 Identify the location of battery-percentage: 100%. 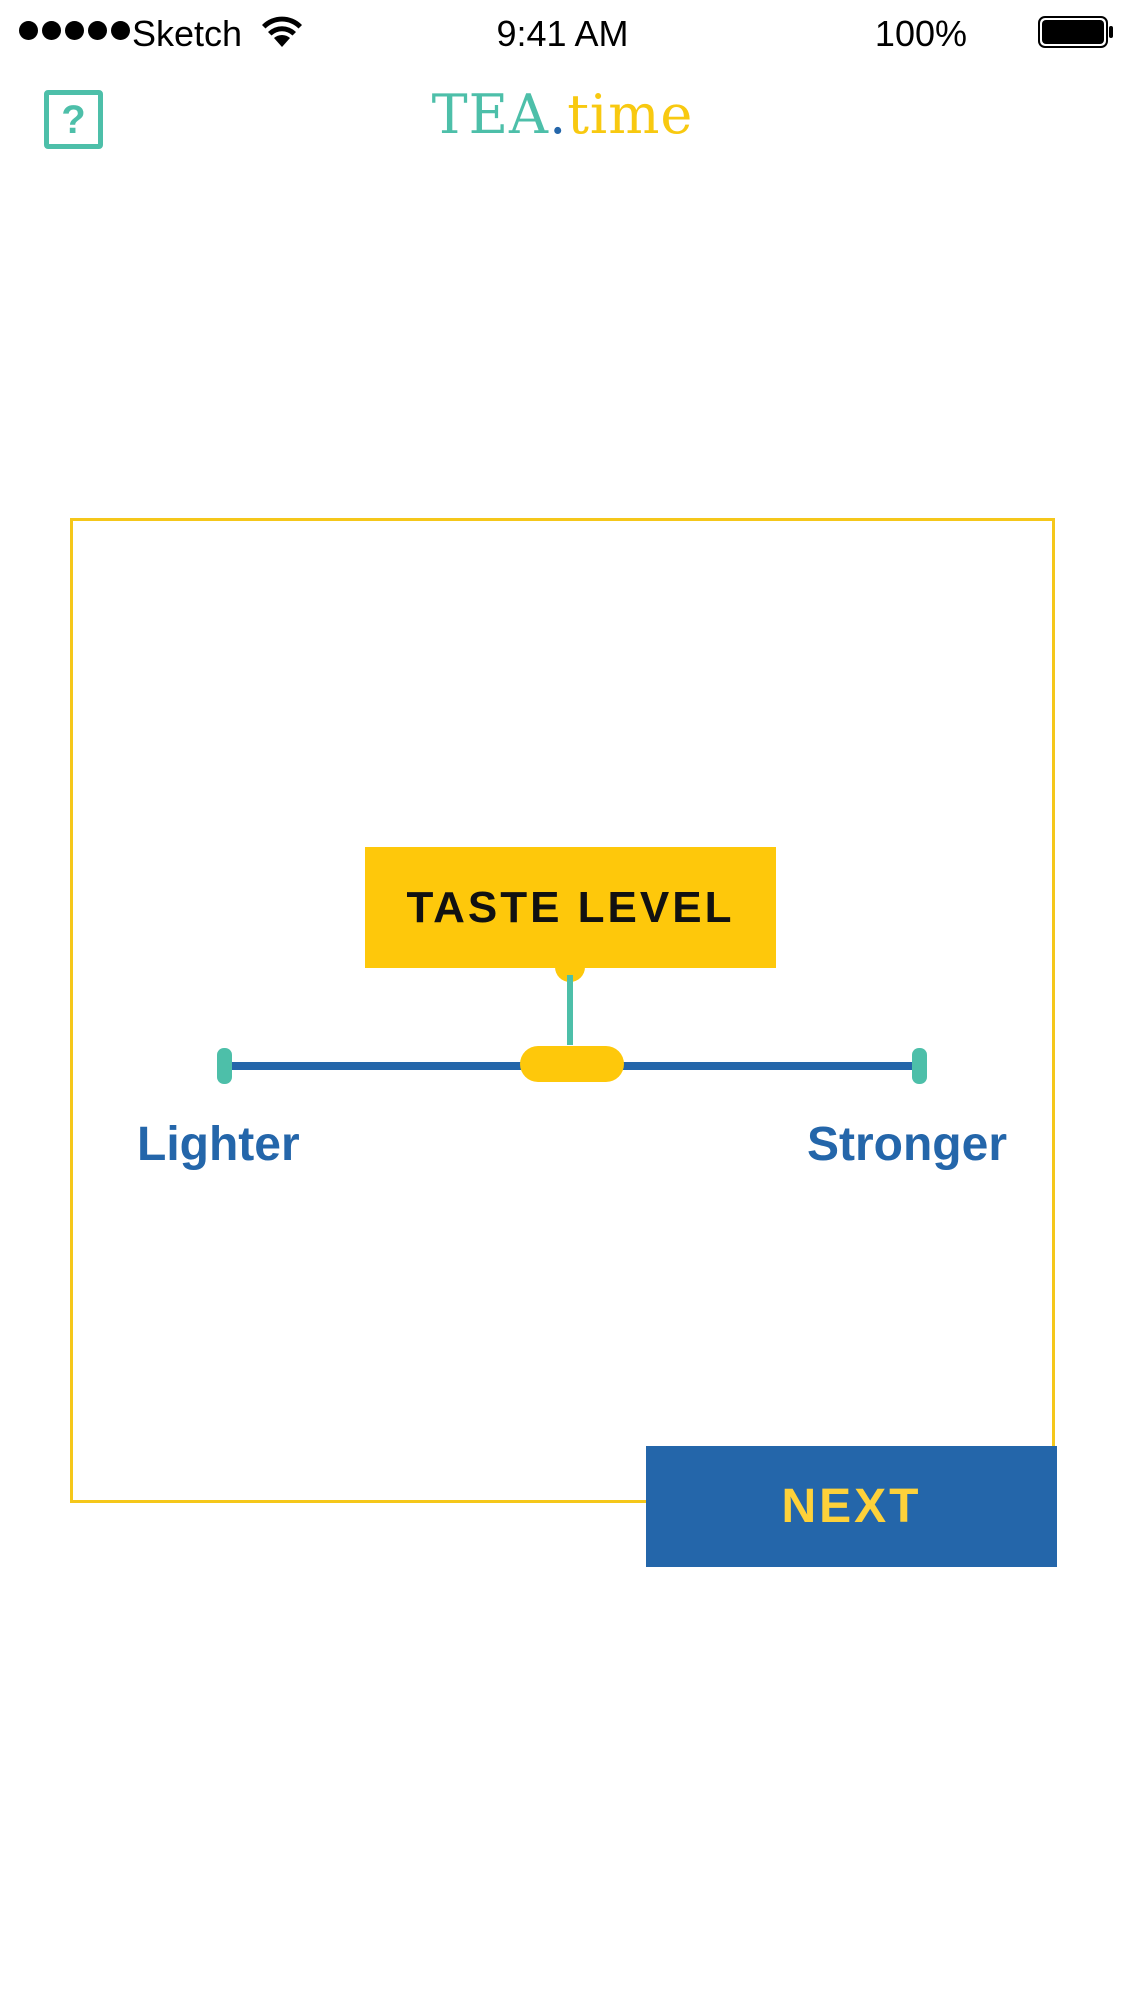
(920, 33).